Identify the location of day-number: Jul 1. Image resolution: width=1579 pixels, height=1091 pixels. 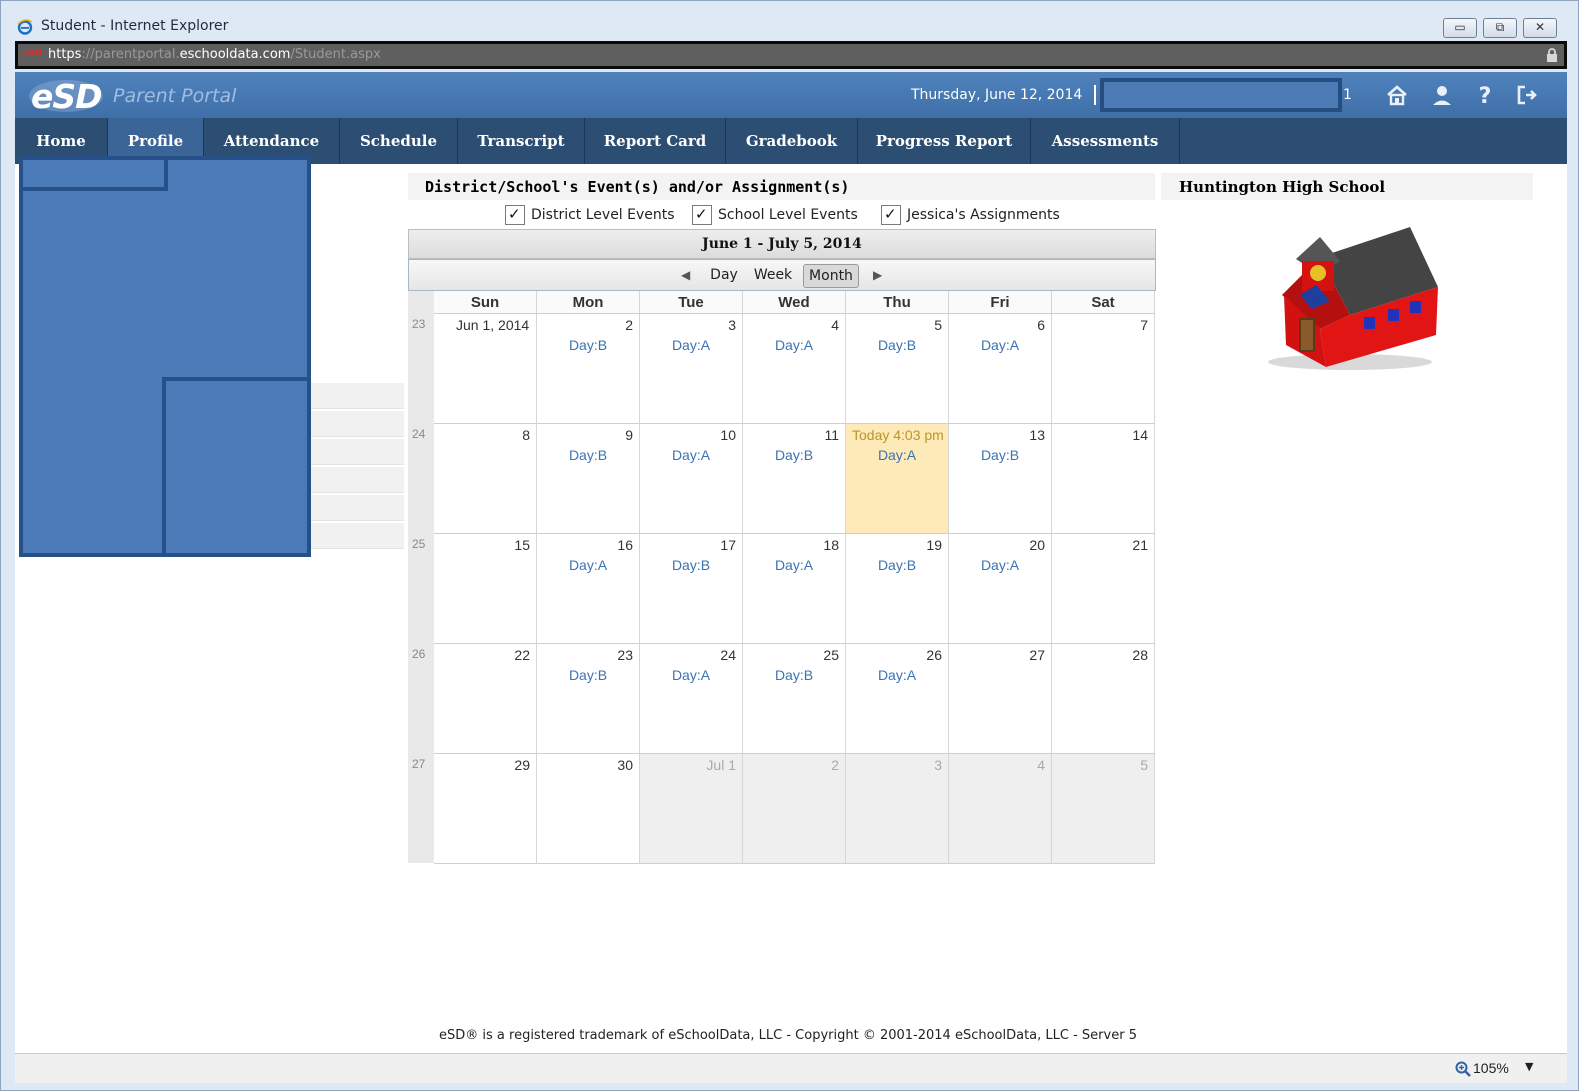
(721, 765).